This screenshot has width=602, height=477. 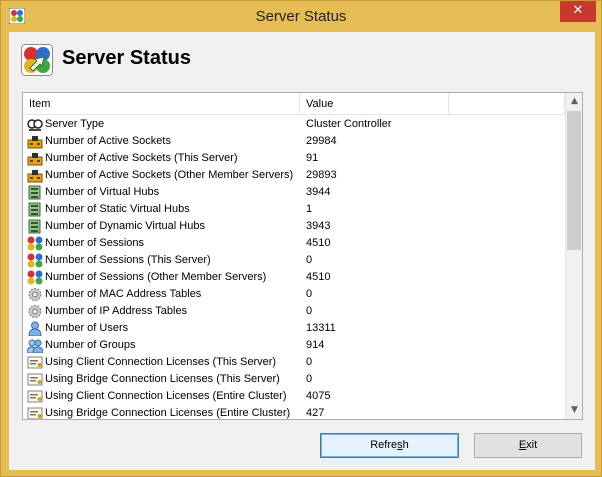 What do you see at coordinates (294, 345) in the screenshot?
I see `list-item: Number of Groups 914` at bounding box center [294, 345].